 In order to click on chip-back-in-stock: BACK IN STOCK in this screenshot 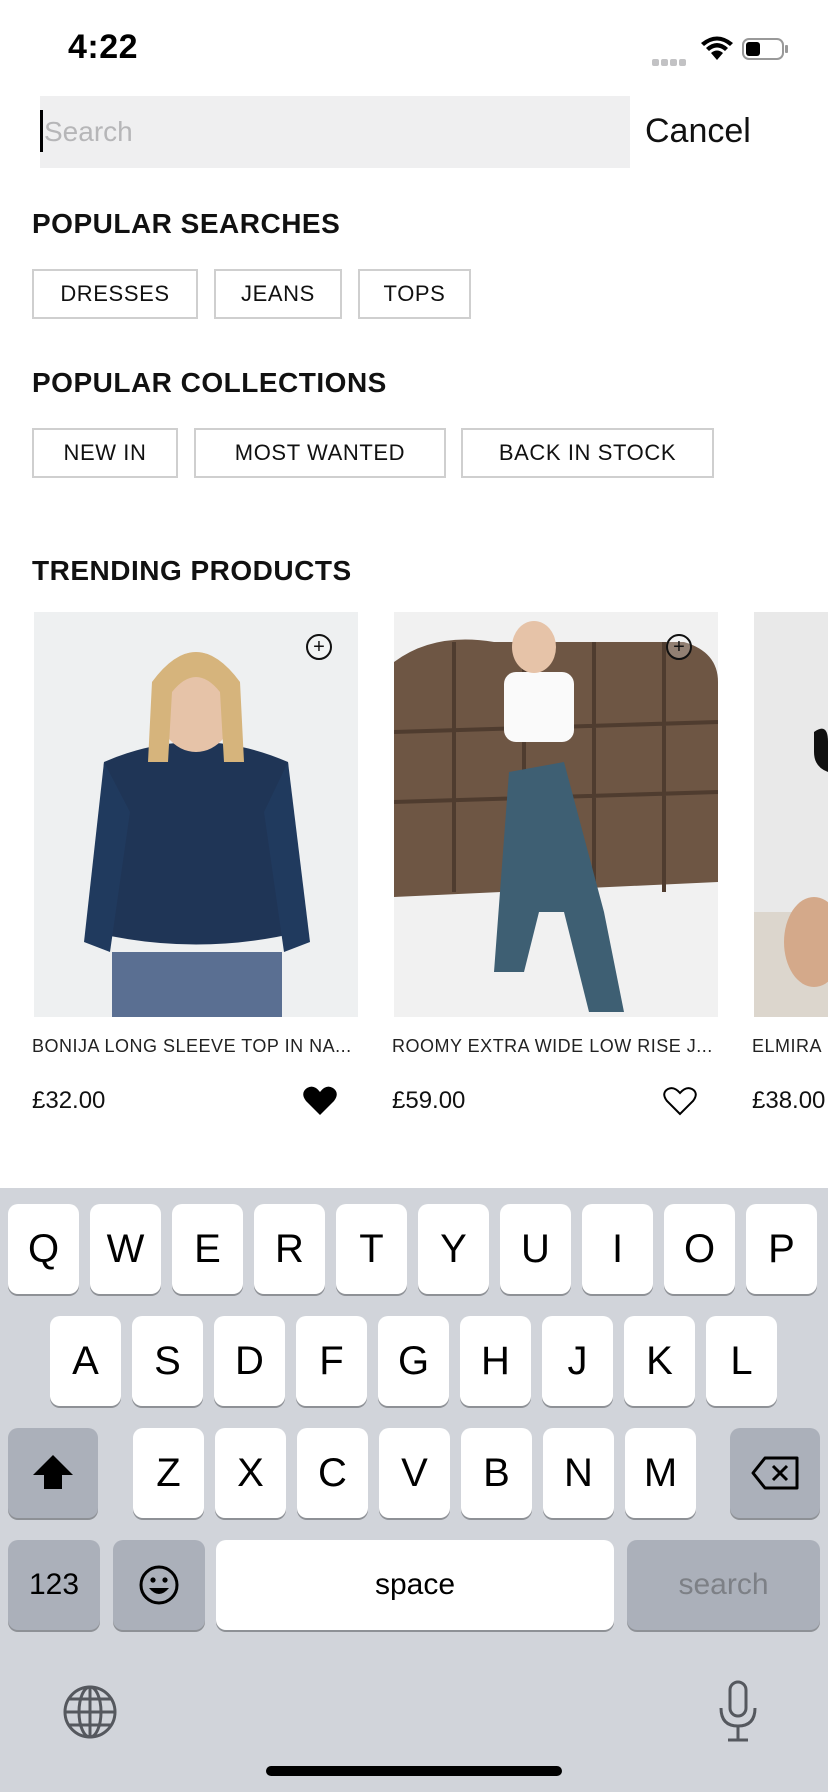, I will do `click(587, 453)`.